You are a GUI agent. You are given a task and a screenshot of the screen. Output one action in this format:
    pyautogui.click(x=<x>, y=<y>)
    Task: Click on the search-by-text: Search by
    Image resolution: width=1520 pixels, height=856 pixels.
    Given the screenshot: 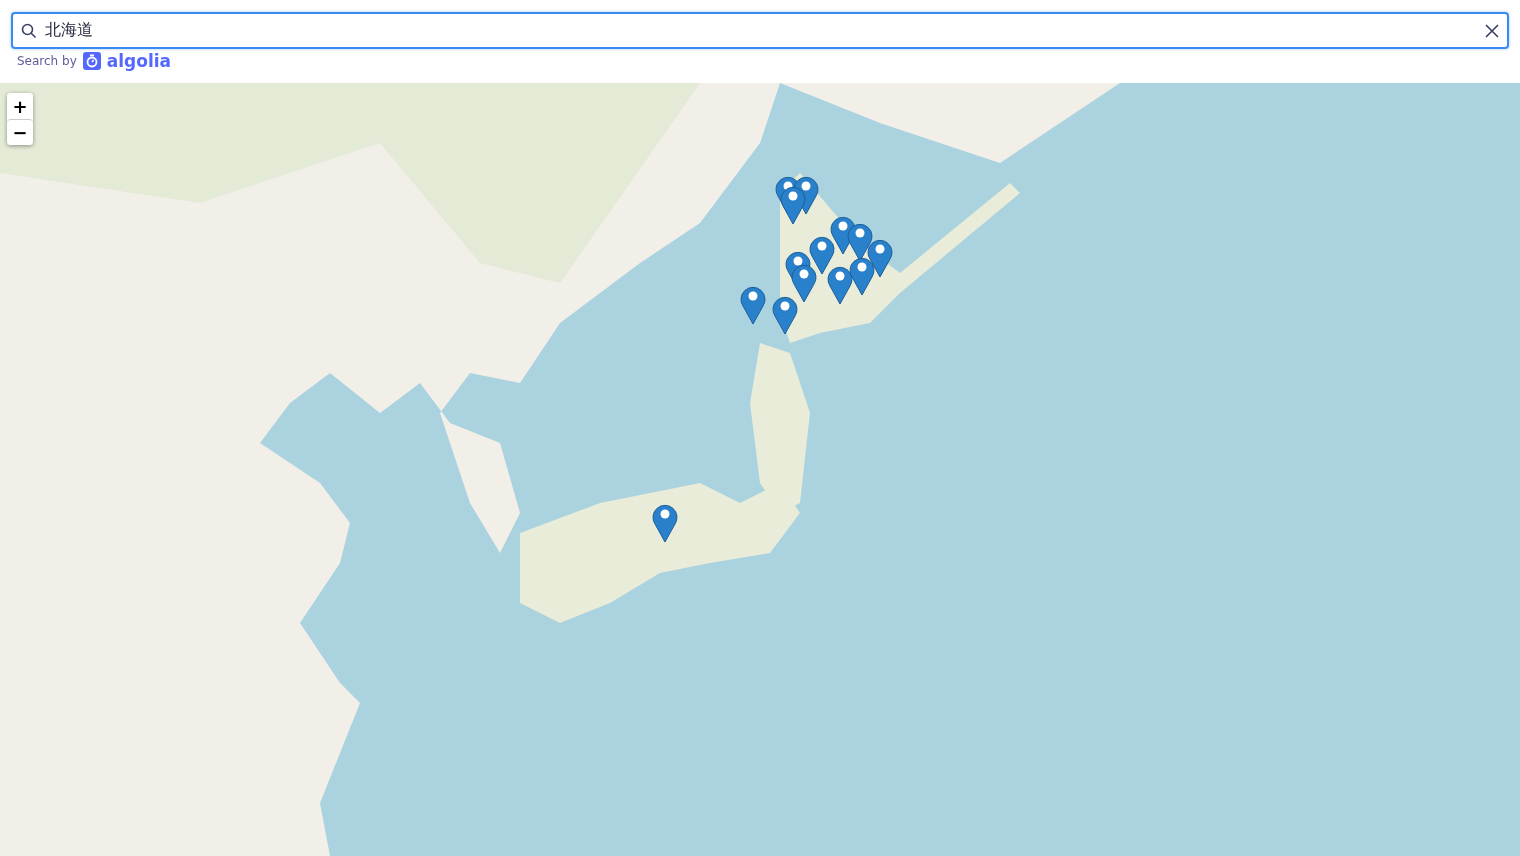 What is the action you would take?
    pyautogui.click(x=47, y=61)
    